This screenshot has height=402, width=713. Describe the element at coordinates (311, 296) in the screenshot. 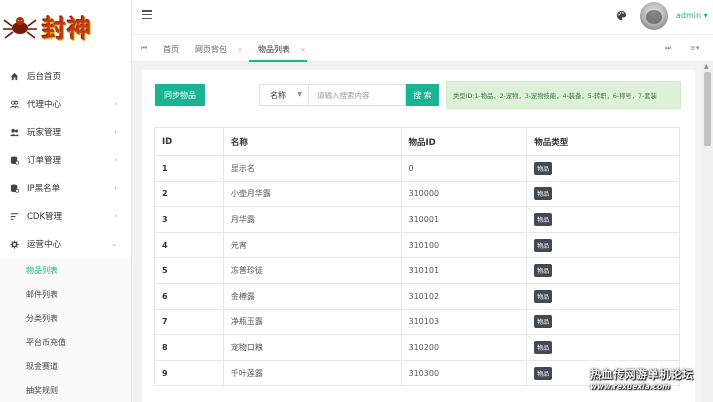

I see `cell-name: 金樽露` at that location.